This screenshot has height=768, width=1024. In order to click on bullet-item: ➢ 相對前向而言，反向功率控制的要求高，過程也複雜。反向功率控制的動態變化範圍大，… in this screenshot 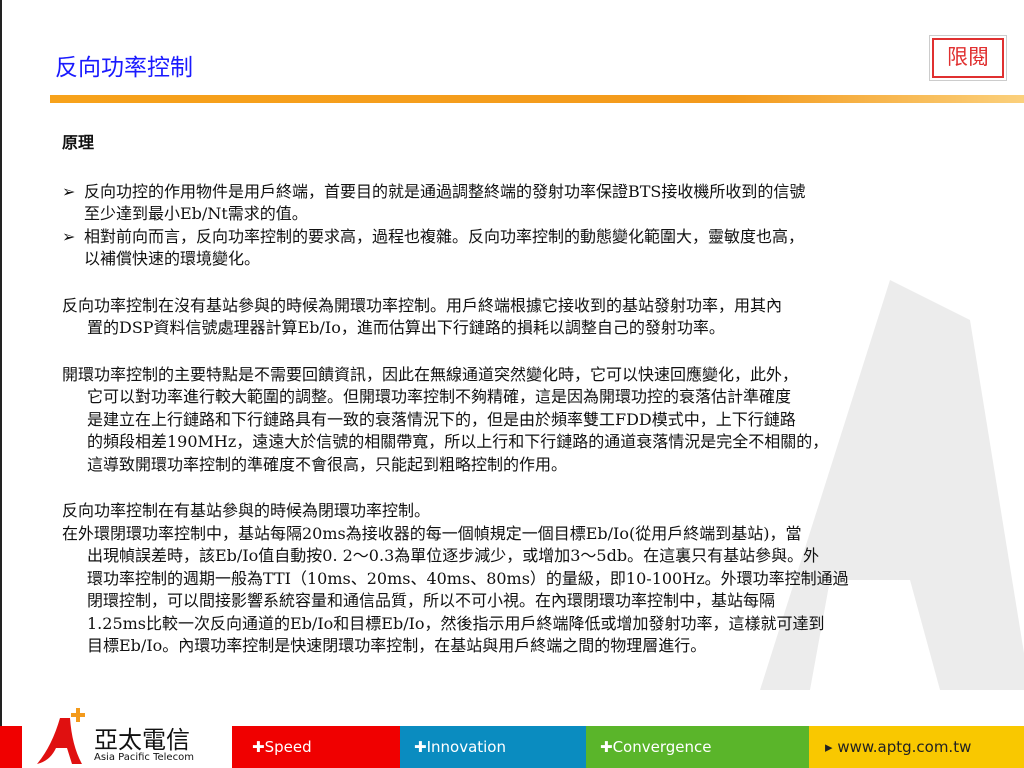, I will do `click(532, 248)`.